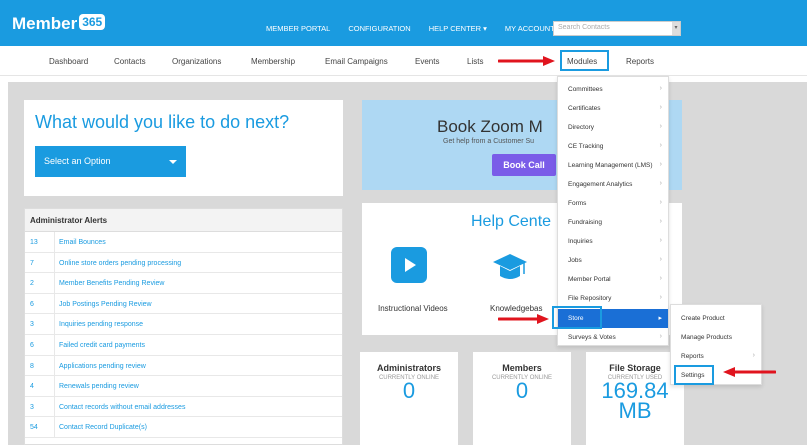 The height and width of the screenshot is (445, 807). Describe the element at coordinates (183, 386) in the screenshot. I see `alert-row: 4 Renewals pending review` at that location.